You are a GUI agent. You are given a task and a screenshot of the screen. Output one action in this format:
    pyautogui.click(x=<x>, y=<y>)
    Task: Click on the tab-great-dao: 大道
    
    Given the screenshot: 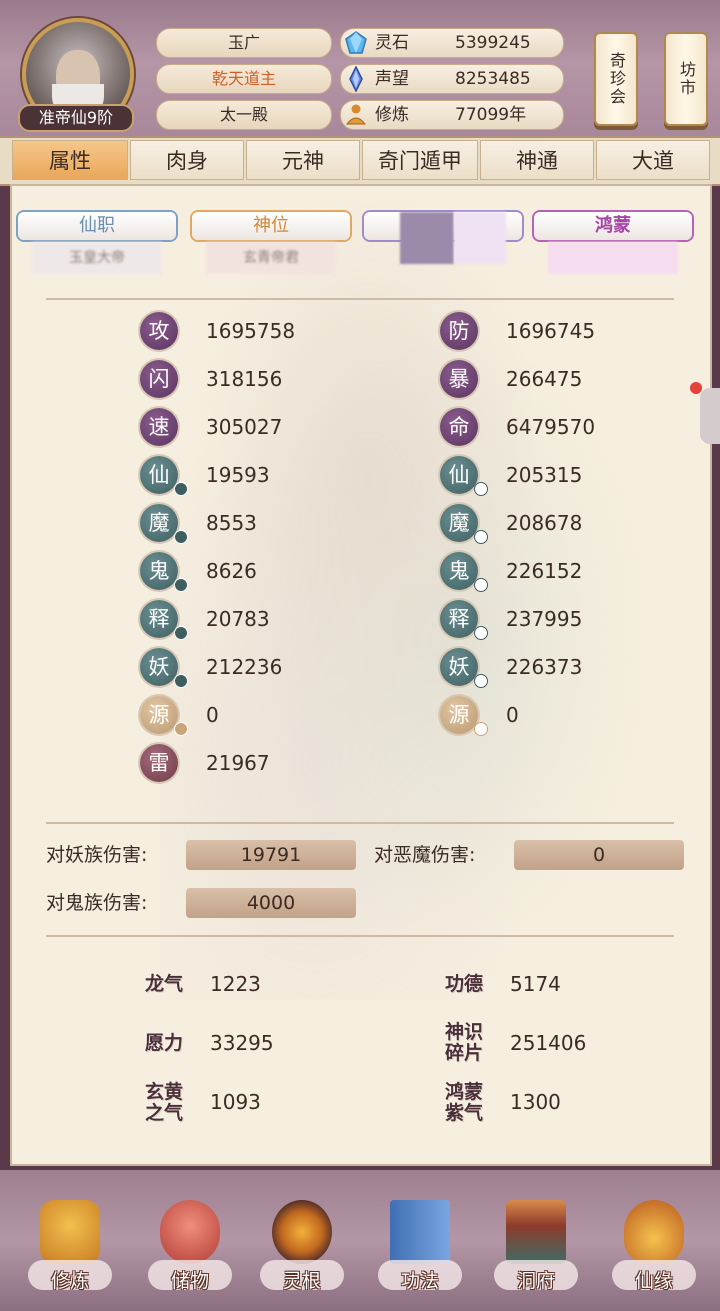 What is the action you would take?
    pyautogui.click(x=653, y=160)
    